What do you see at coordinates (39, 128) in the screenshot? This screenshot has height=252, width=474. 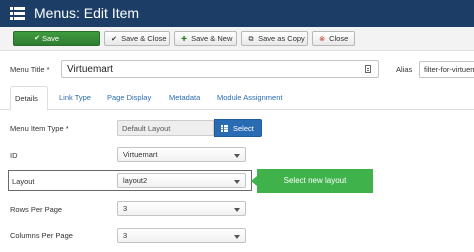 I see `menu-item-type-label: Menu Item Type *` at bounding box center [39, 128].